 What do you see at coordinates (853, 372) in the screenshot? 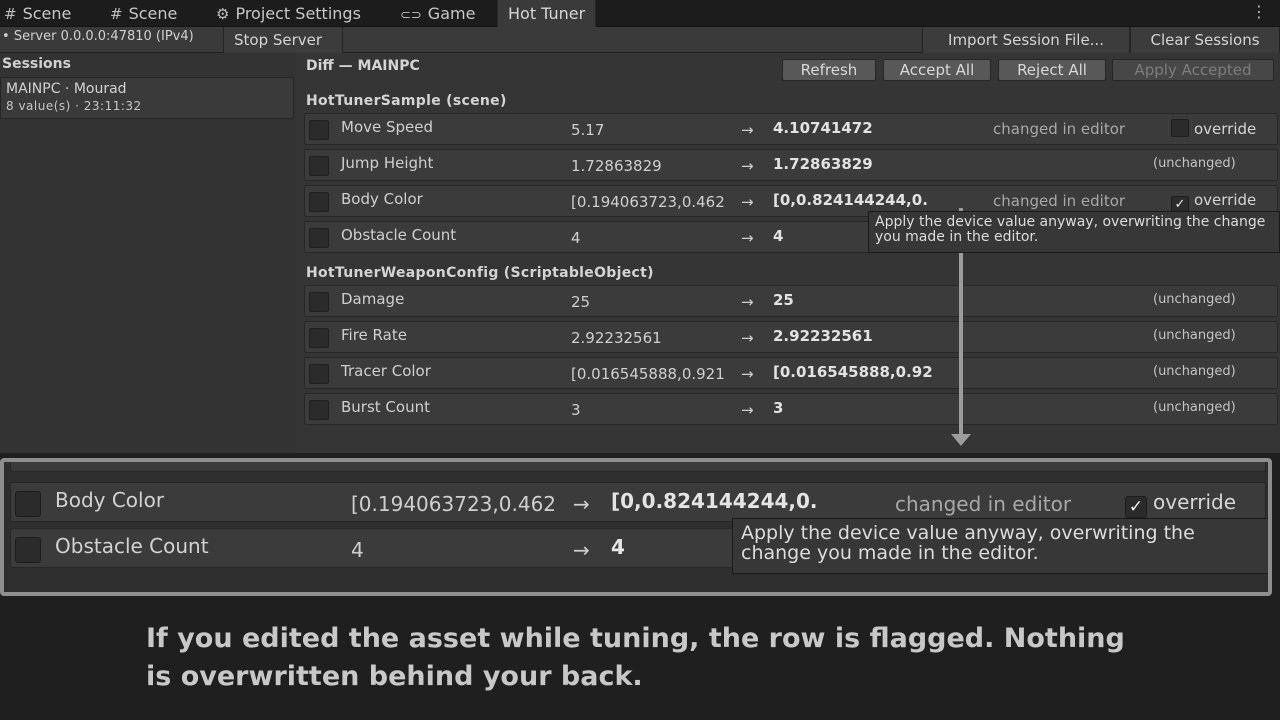
I see `row-new-value: [0.016545888,0.92` at bounding box center [853, 372].